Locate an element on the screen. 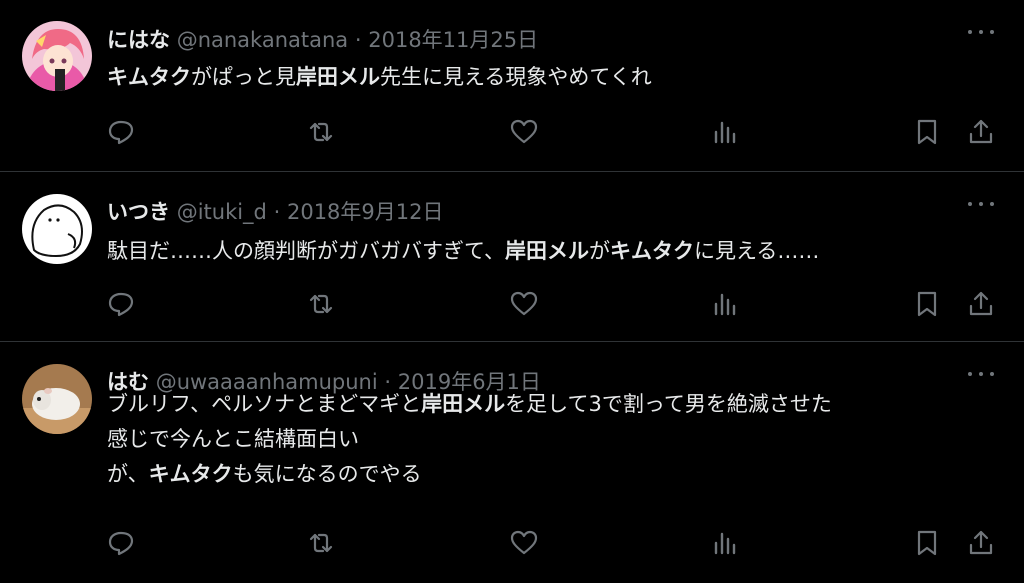  text-run: を足して3で割って男を絶滅させた is located at coordinates (668, 404).